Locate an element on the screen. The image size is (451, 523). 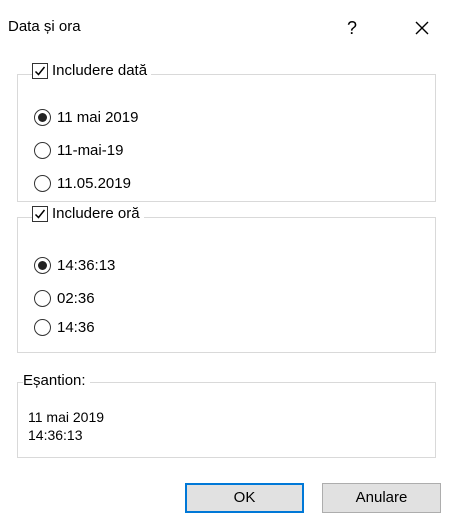
time-format-label: 14:36 is located at coordinates (76, 327).